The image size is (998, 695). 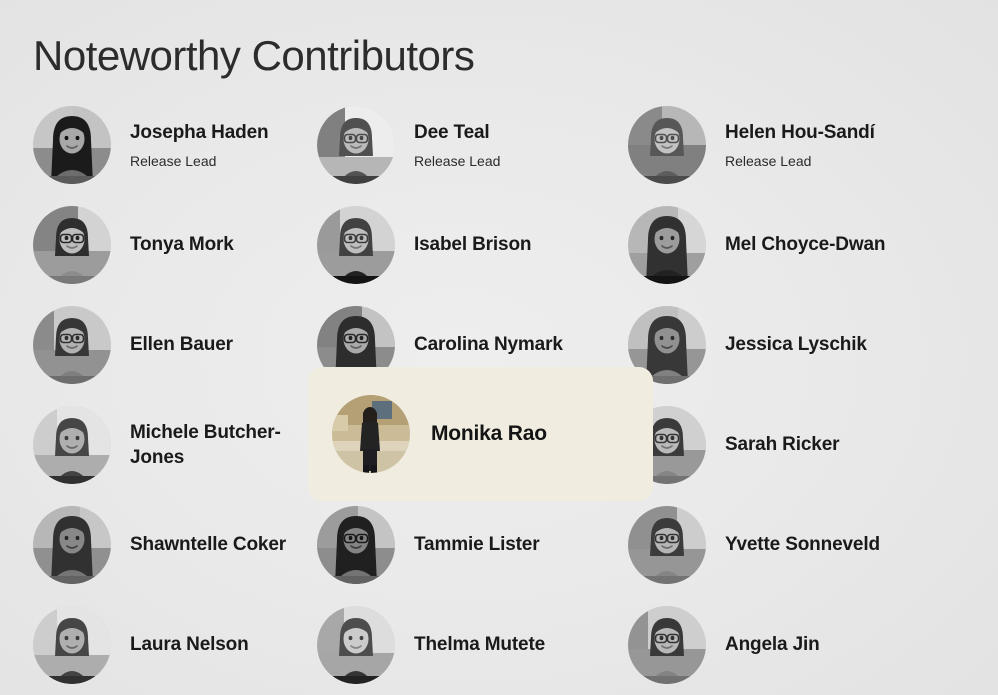 I want to click on contributor-info: Yvette Sonneveld, so click(x=802, y=544).